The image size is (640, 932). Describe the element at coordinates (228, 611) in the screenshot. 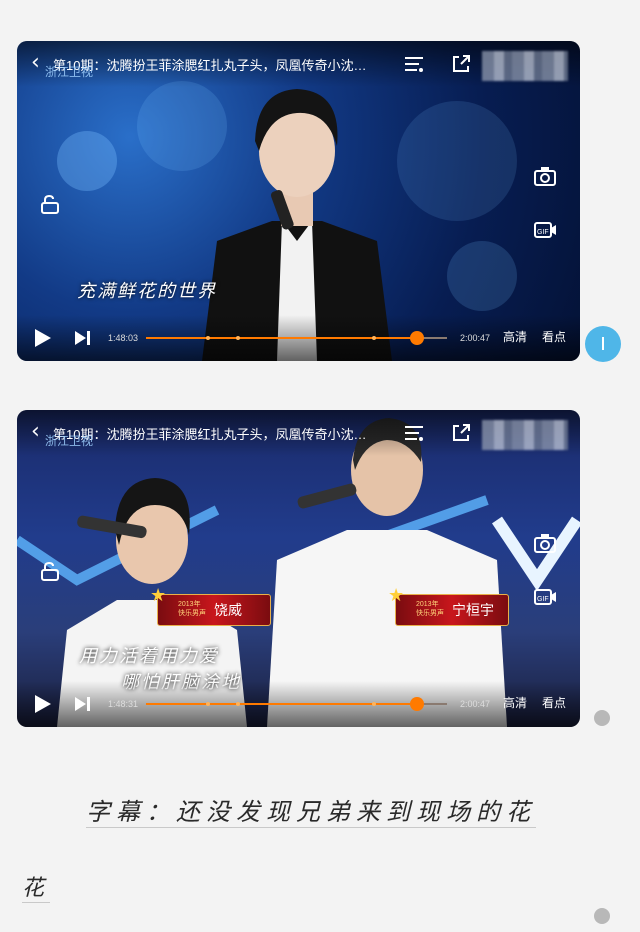

I see `badge-name: 饶威` at that location.